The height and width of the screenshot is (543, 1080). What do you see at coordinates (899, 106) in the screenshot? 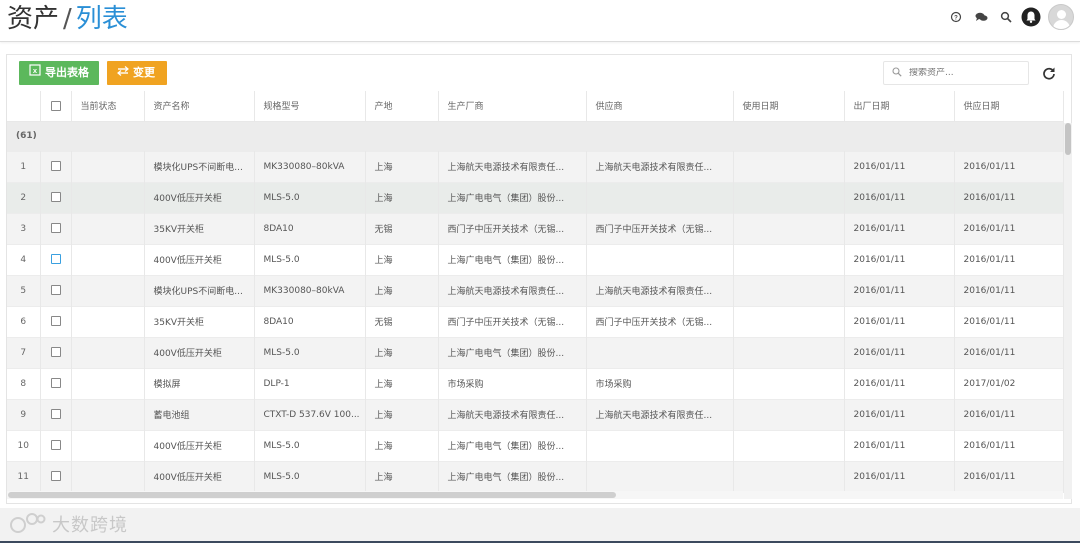
I see `column-header-factory-date: 出厂日期` at bounding box center [899, 106].